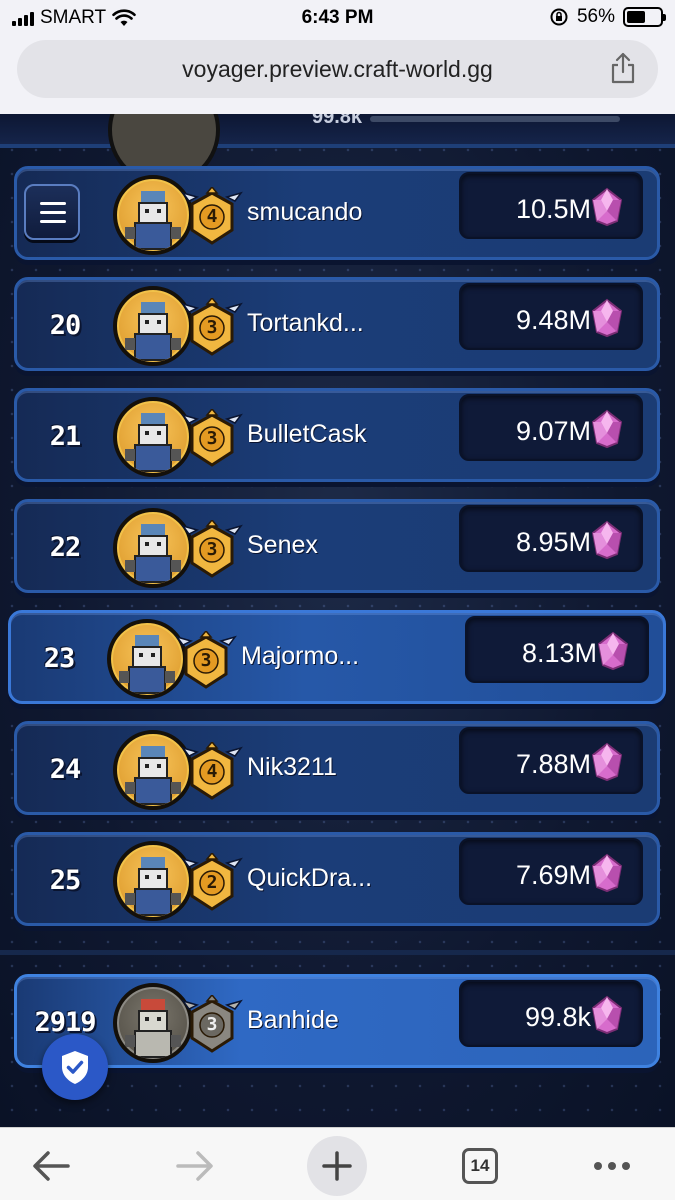 This screenshot has width=675, height=1200. What do you see at coordinates (495, 119) in the screenshot?
I see `progress-track` at bounding box center [495, 119].